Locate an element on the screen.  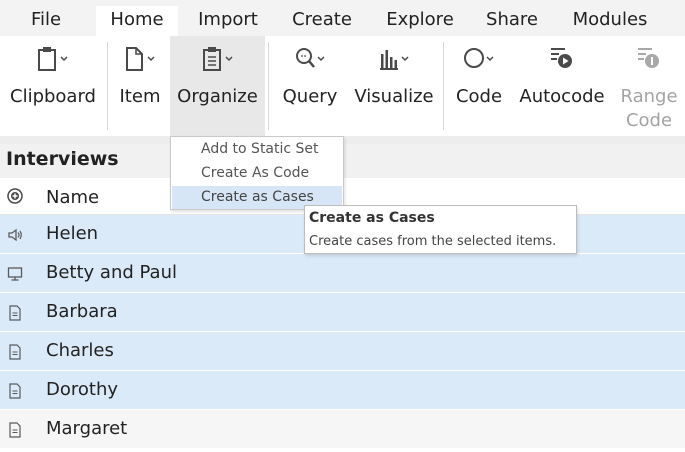
code-circle-icon is located at coordinates (479, 58).